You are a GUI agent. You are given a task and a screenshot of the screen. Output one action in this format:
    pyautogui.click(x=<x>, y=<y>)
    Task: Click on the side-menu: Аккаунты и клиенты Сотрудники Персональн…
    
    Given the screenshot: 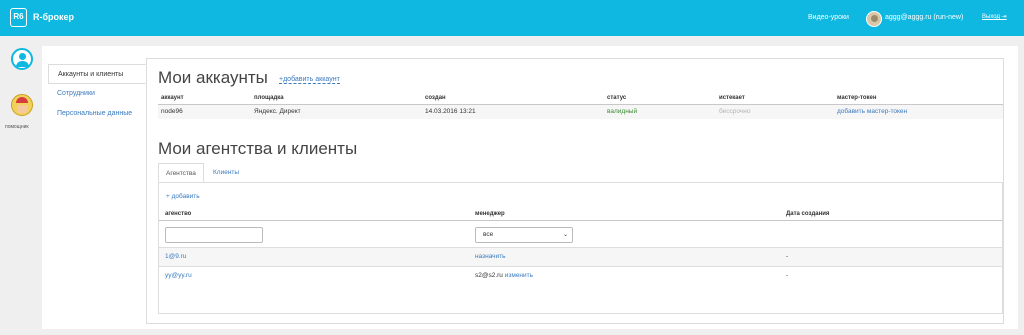 What is the action you would take?
    pyautogui.click(x=97, y=94)
    